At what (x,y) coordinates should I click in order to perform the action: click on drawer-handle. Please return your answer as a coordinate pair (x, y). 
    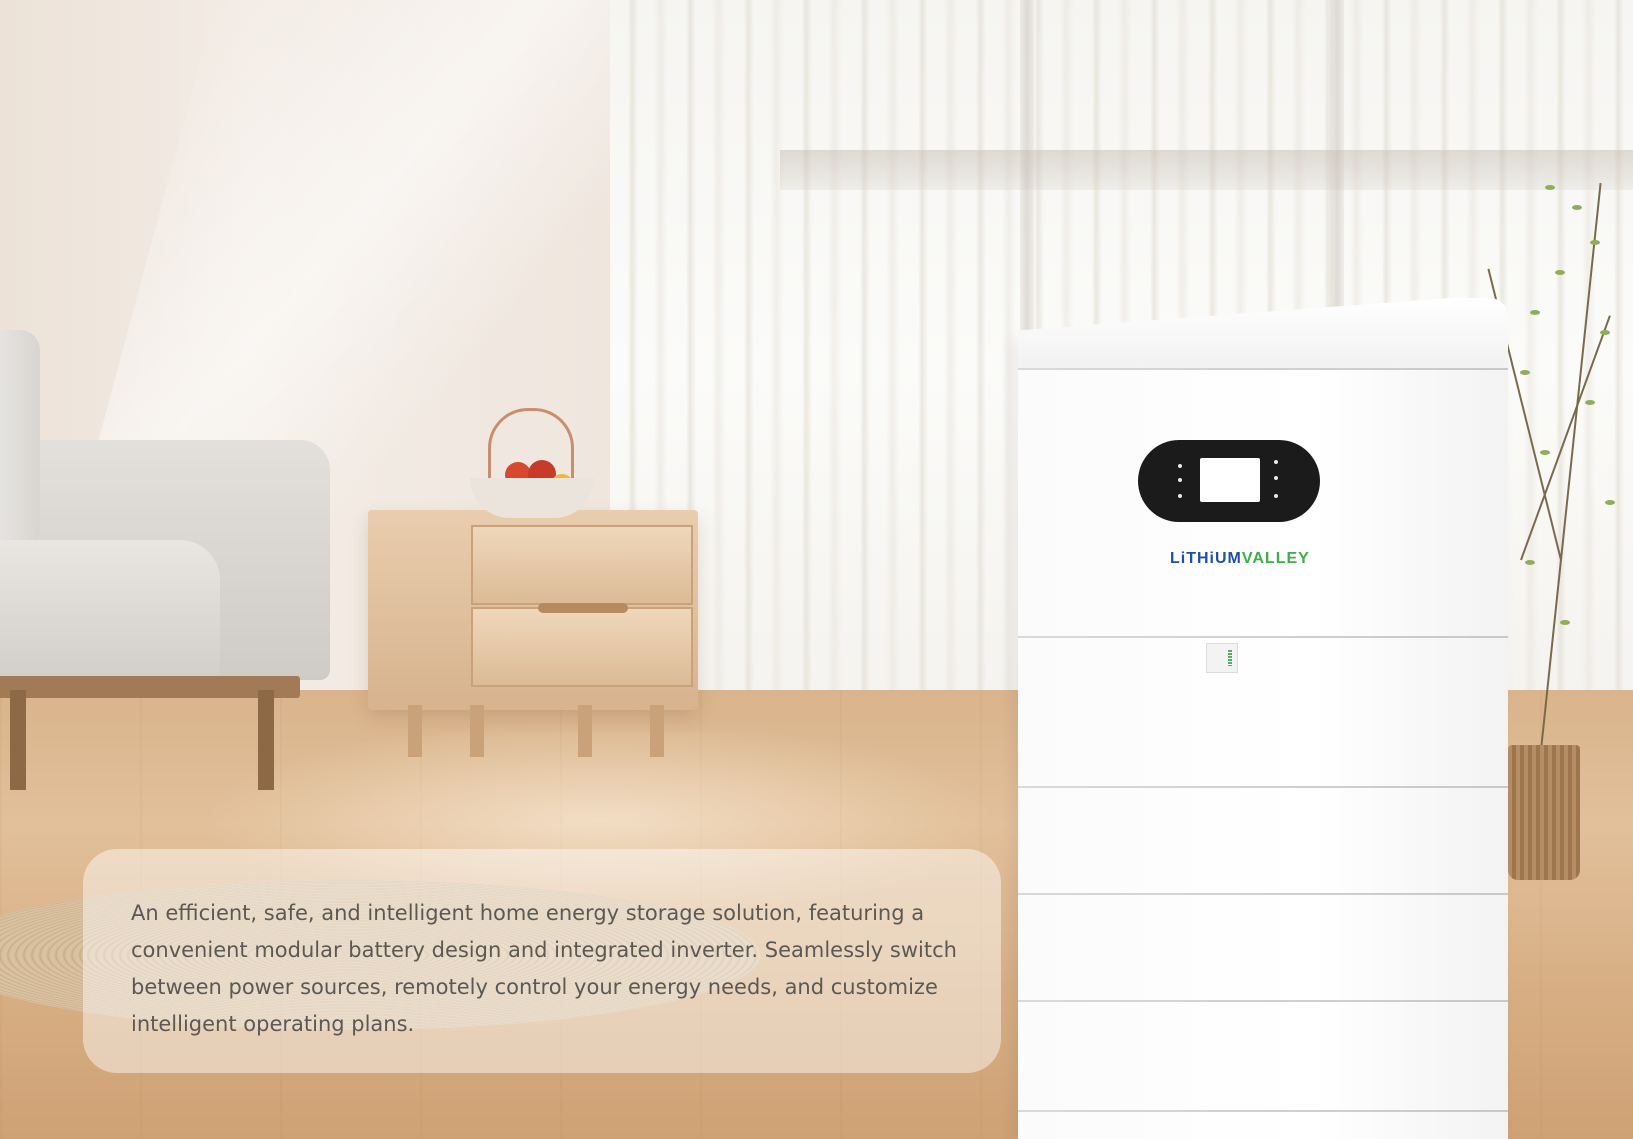
    Looking at the image, I should click on (583, 608).